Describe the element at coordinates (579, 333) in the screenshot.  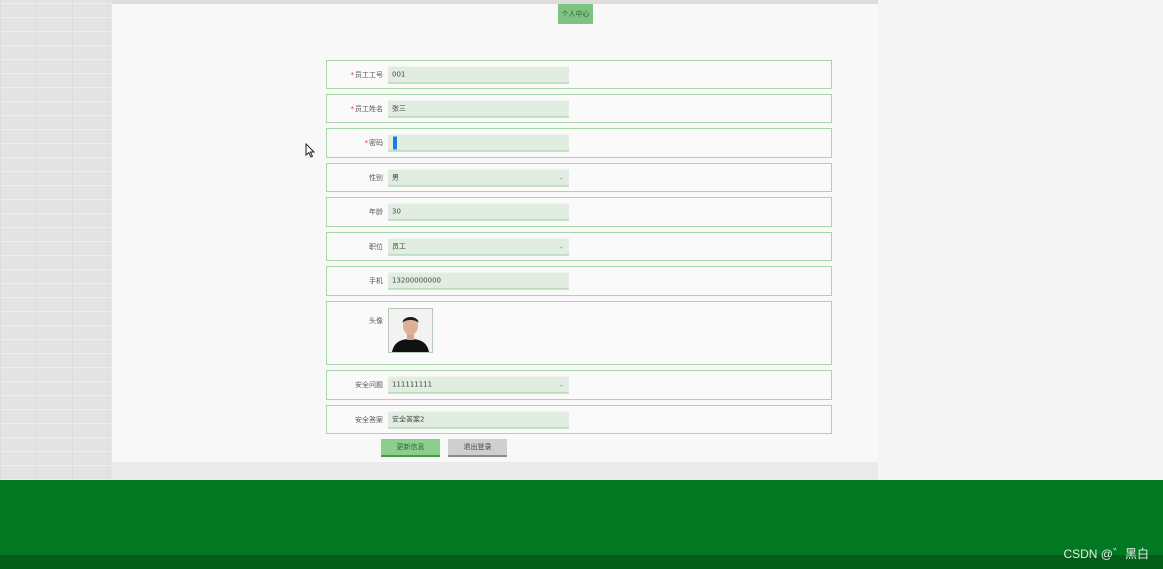
I see `form-row-avatar: 头像` at that location.